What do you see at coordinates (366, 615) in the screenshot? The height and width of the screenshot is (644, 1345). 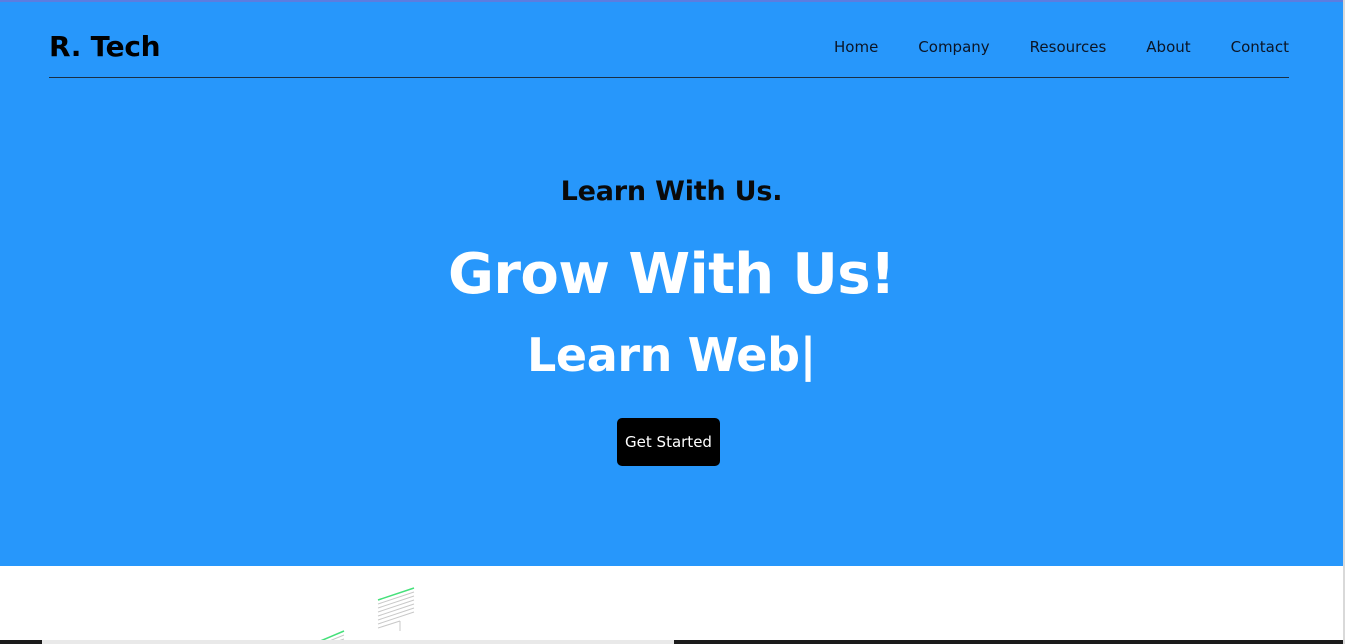 I see `isometric-lines-illustration-icon` at bounding box center [366, 615].